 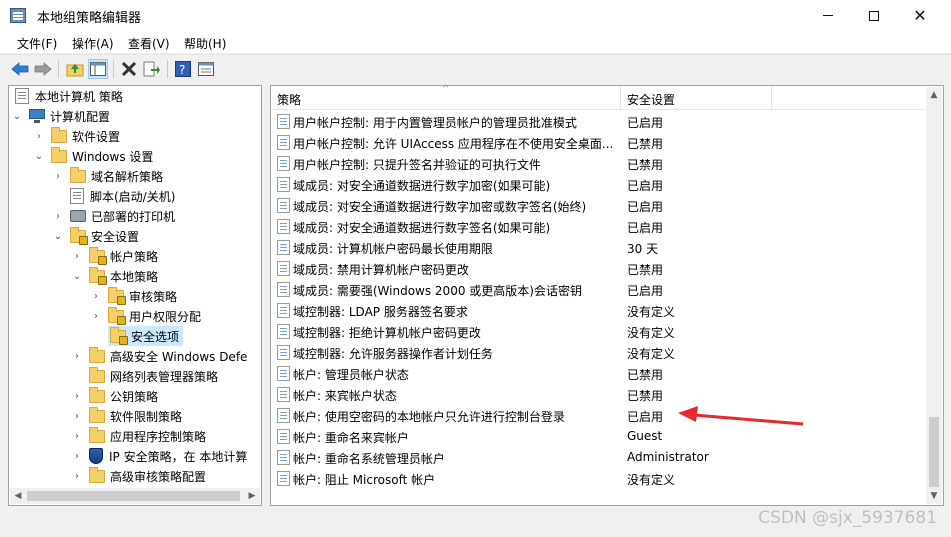 What do you see at coordinates (183, 69) in the screenshot?
I see `help-icon: ?` at bounding box center [183, 69].